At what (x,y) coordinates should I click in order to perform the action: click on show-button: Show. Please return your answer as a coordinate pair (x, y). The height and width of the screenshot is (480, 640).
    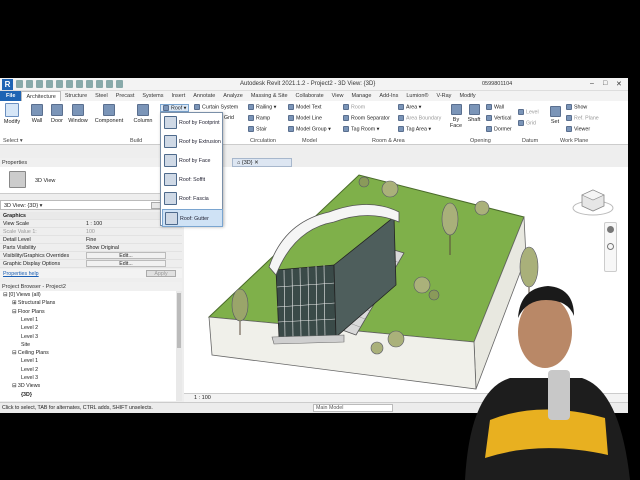
    Looking at the image, I should click on (576, 107).